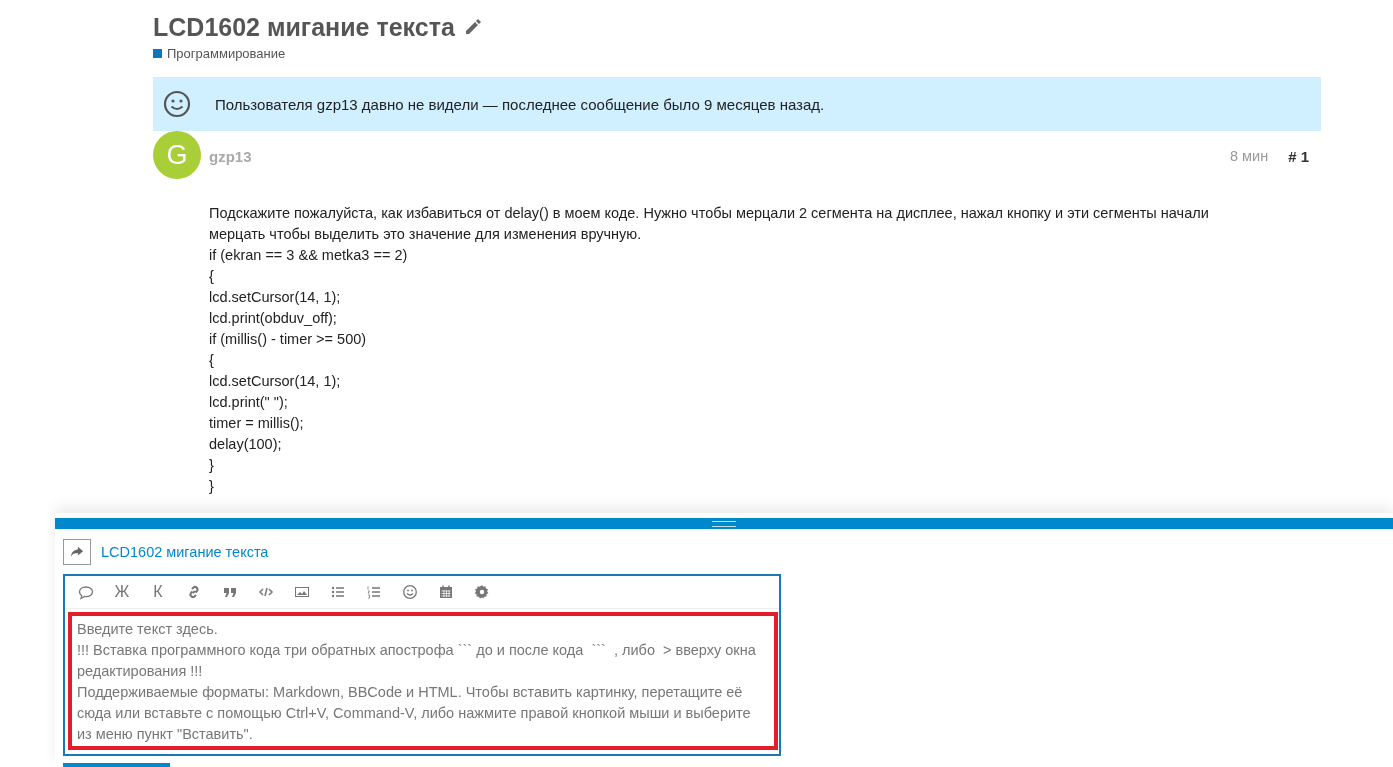 Image resolution: width=1393 pixels, height=767 pixels. What do you see at coordinates (520, 104) in the screenshot?
I see `notice-text: Пользователя gzp13 давно не видели — последнее сообщение было 9 месяцев назад.` at bounding box center [520, 104].